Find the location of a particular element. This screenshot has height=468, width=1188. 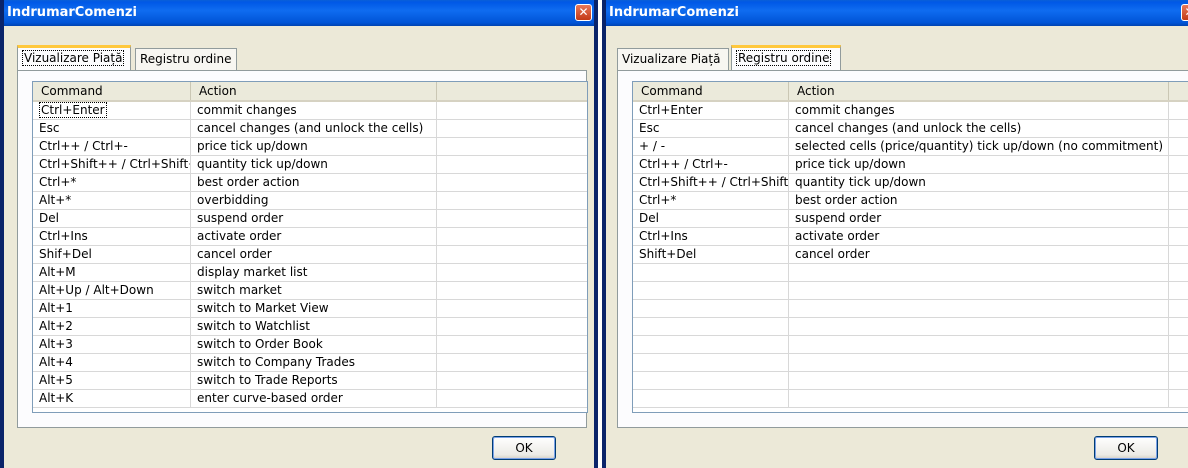

left-ok-button: OK is located at coordinates (524, 448).